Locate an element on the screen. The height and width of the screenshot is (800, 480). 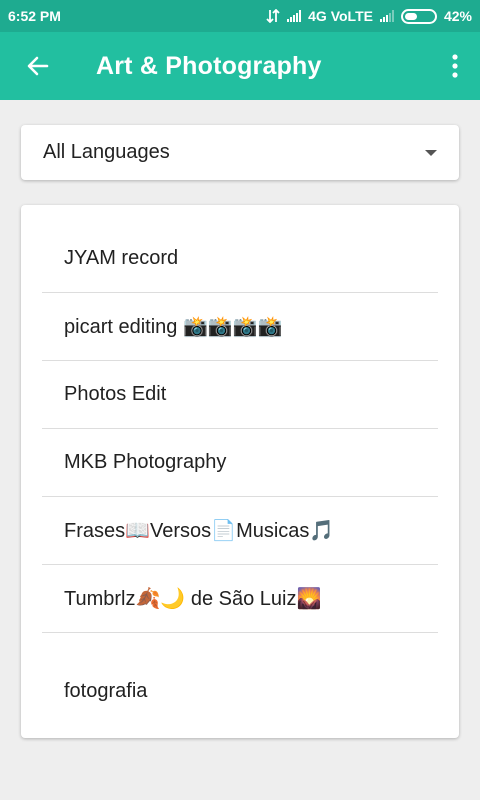
list-item: Photos Edit is located at coordinates (240, 395).